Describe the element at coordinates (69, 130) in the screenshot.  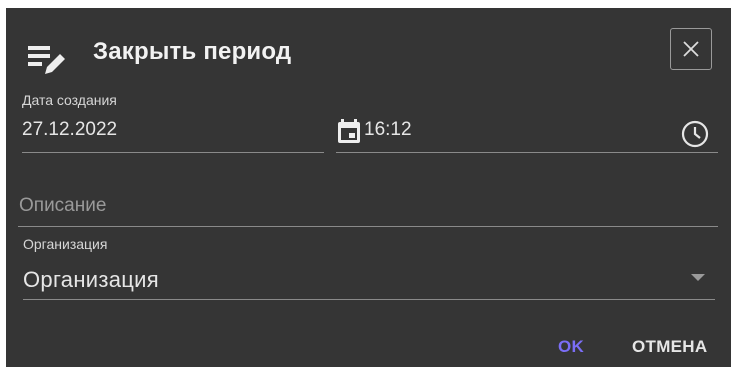
I see `date-input: 27.12.2022` at that location.